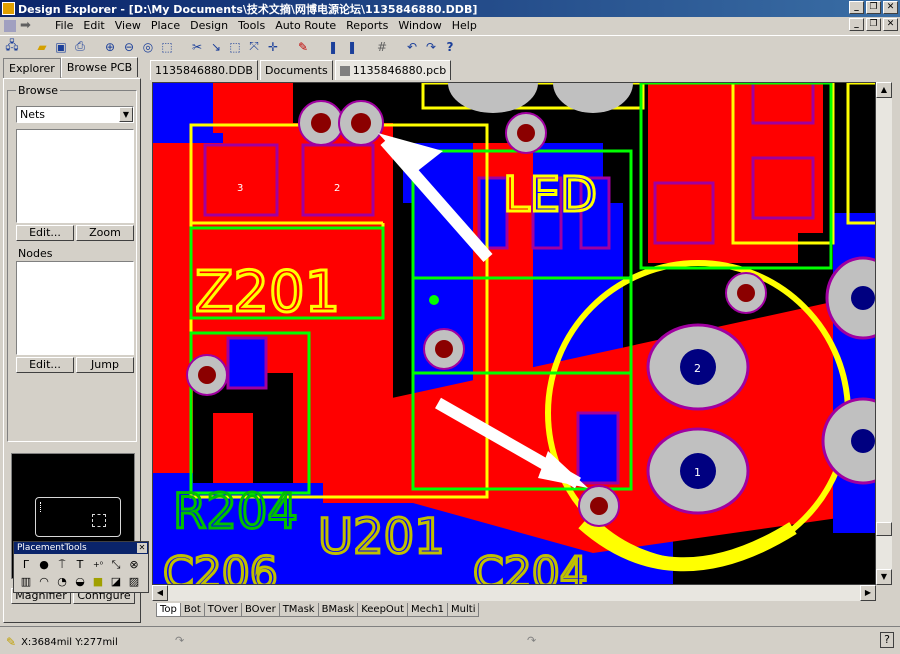  What do you see at coordinates (197, 47) in the screenshot?
I see `cut-icon: ✂` at bounding box center [197, 47].